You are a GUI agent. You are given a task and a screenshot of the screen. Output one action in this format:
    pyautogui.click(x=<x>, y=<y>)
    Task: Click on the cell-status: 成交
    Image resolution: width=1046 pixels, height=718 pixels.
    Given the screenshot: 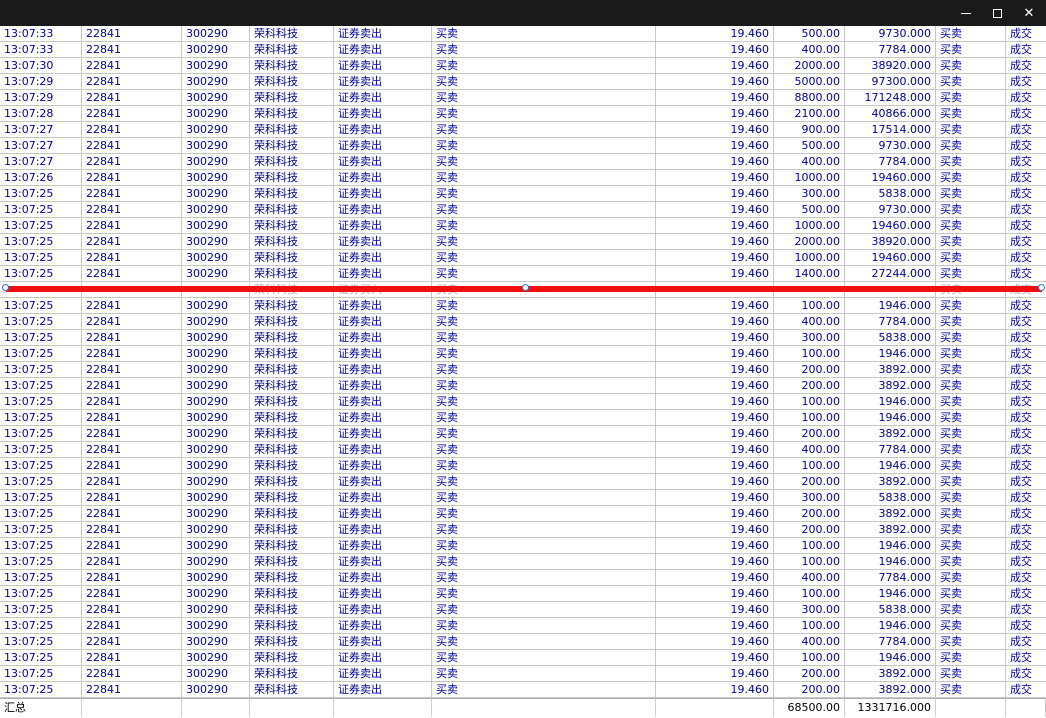 What is the action you would take?
    pyautogui.click(x=1021, y=593)
    